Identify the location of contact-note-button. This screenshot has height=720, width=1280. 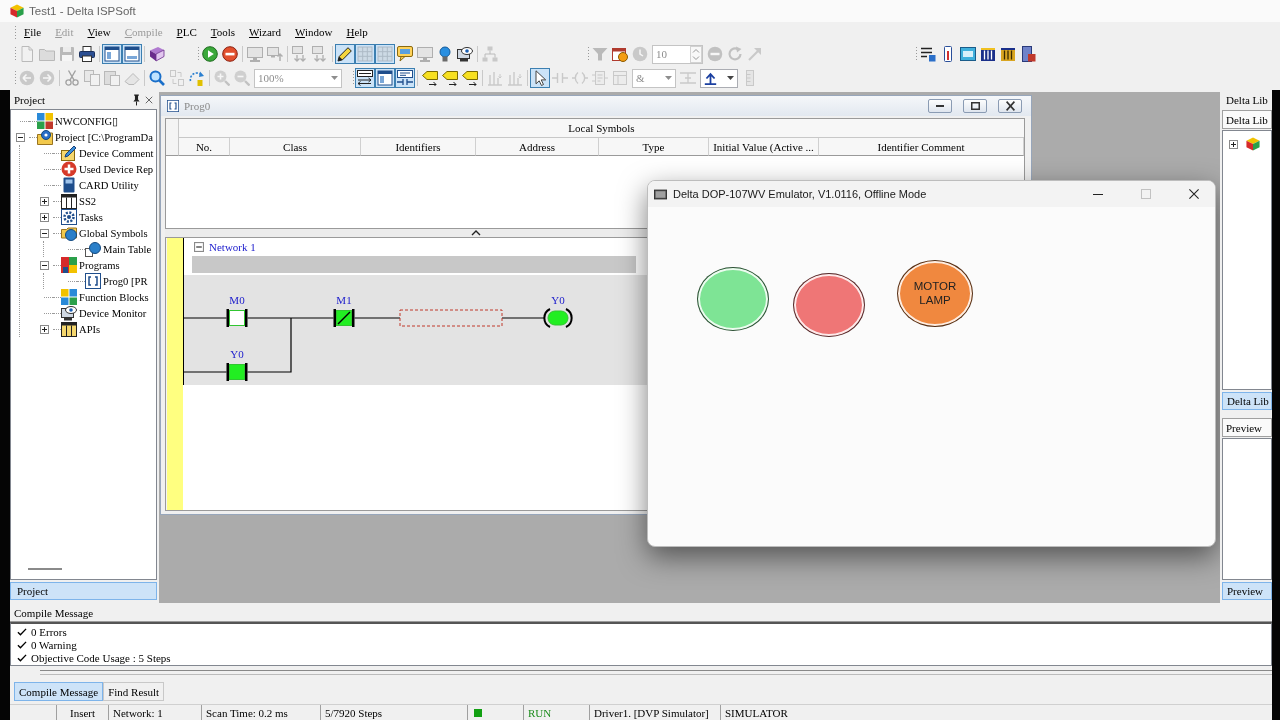
(405, 78).